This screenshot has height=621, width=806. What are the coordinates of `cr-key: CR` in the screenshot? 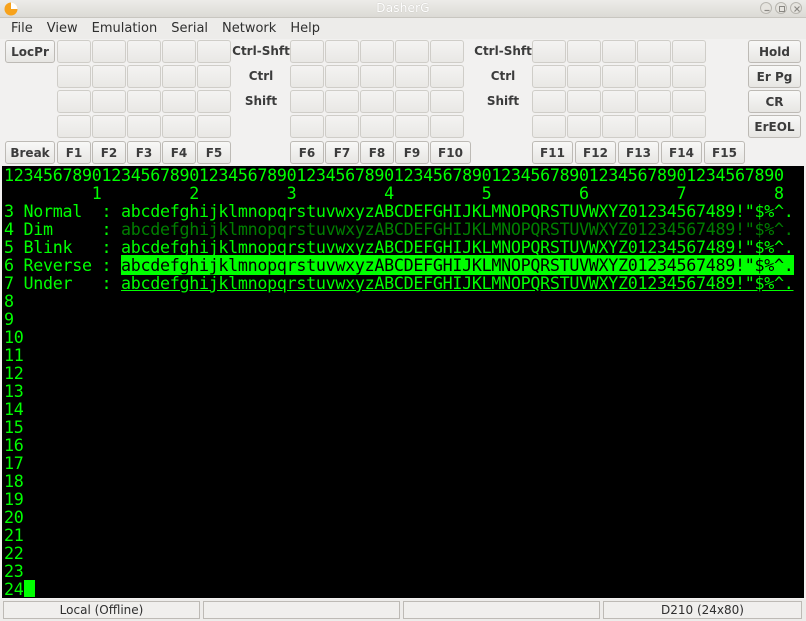 It's located at (774, 101).